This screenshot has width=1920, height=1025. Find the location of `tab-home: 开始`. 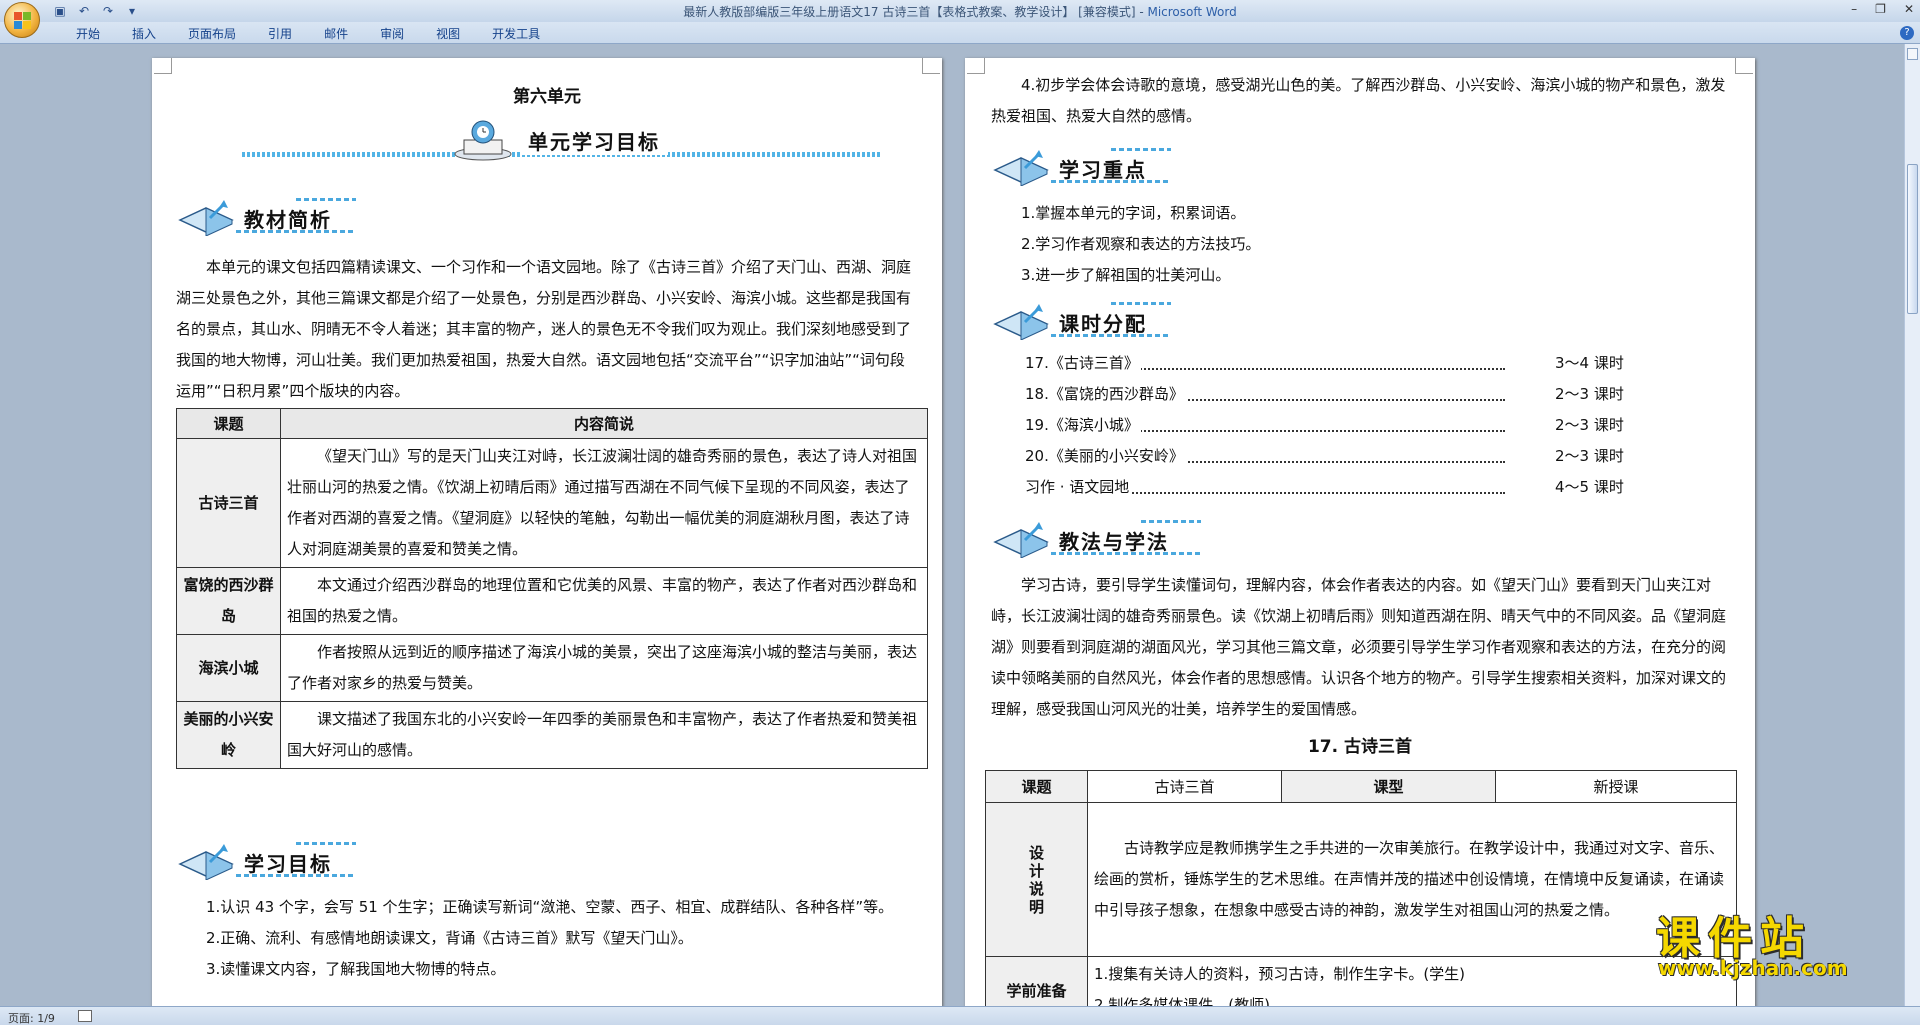

tab-home: 开始 is located at coordinates (88, 33).